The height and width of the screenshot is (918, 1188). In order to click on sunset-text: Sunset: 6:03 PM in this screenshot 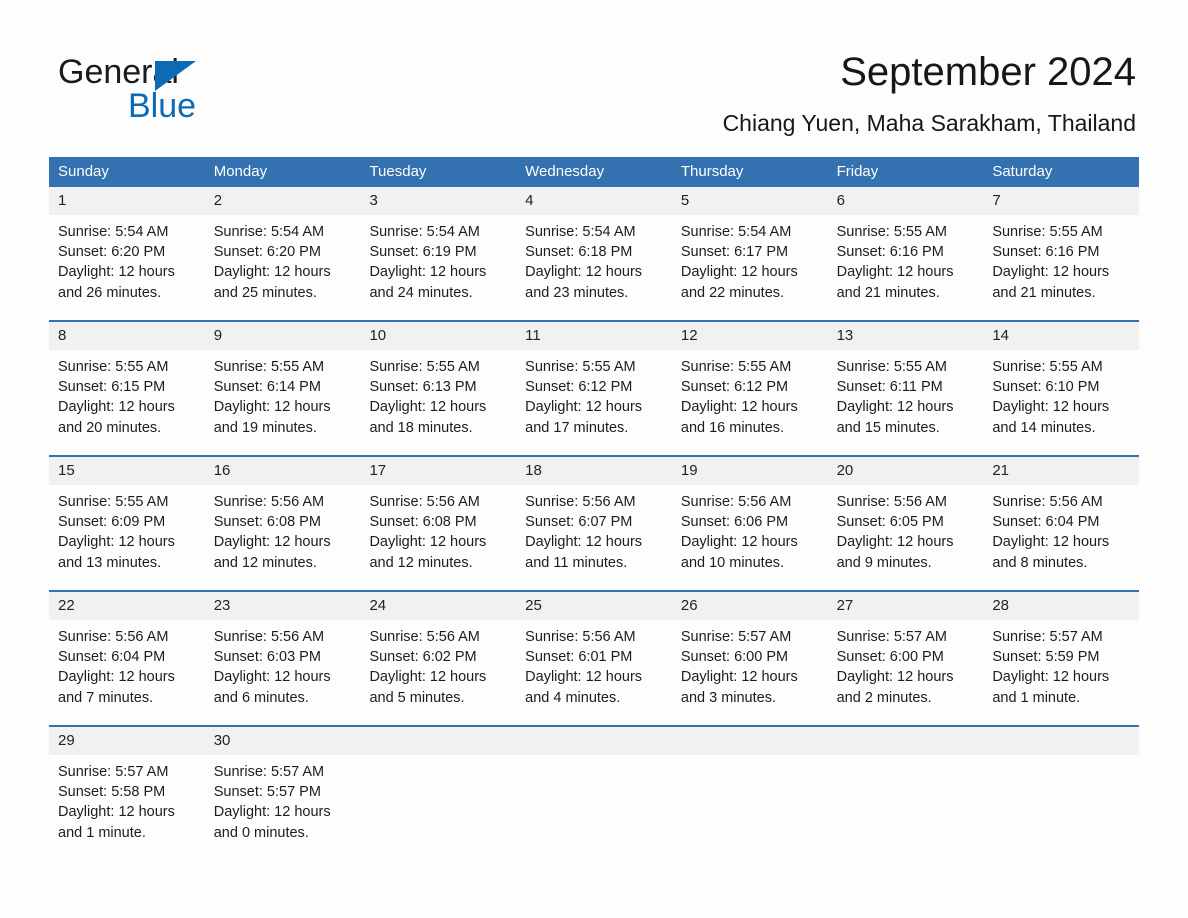, I will do `click(267, 657)`.